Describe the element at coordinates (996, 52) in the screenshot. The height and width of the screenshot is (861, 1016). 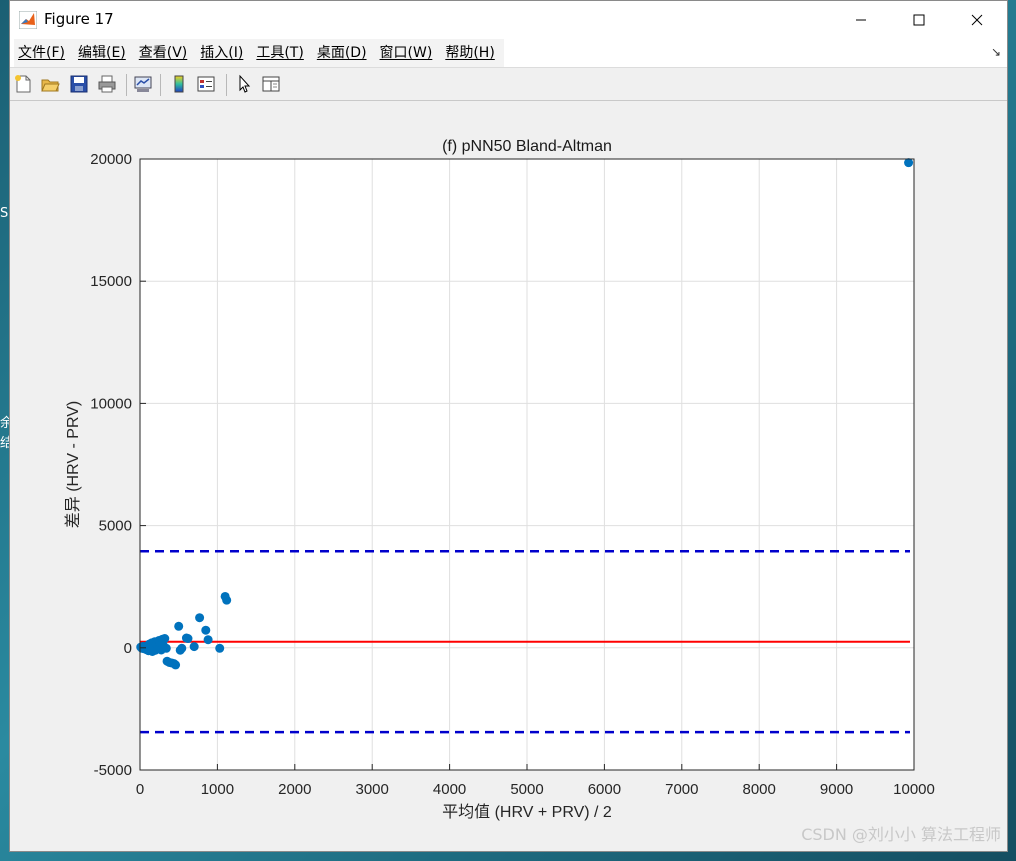
I see `dock-arrow-icon: ↘` at that location.